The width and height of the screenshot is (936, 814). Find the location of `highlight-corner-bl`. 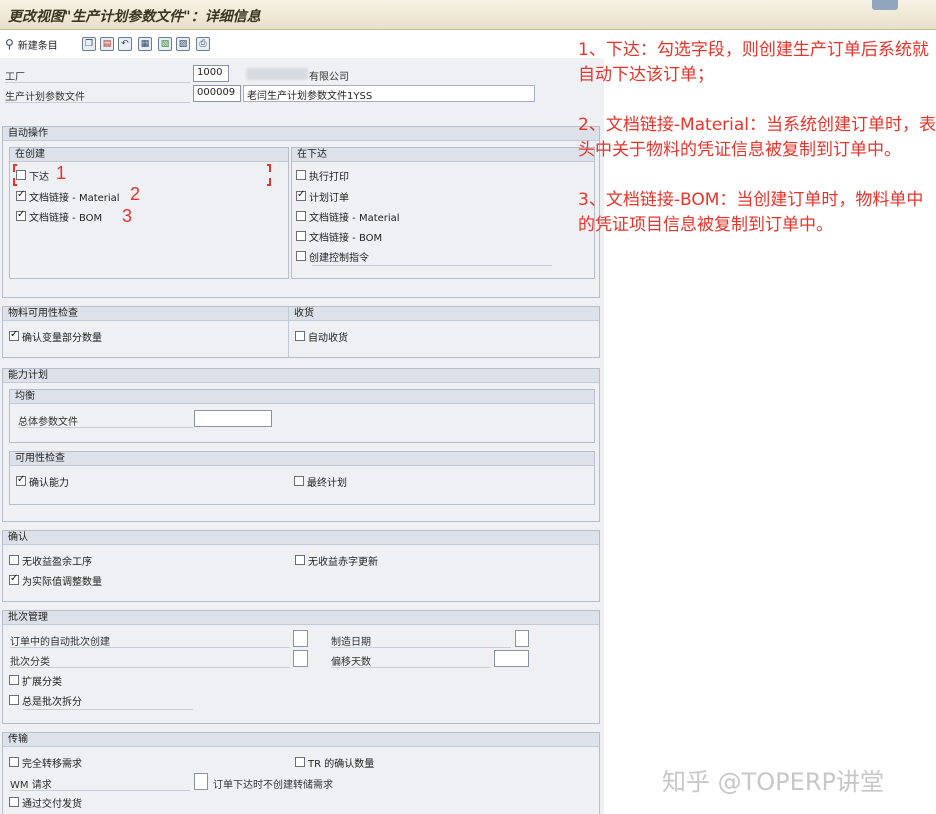

highlight-corner-bl is located at coordinates (15, 182).